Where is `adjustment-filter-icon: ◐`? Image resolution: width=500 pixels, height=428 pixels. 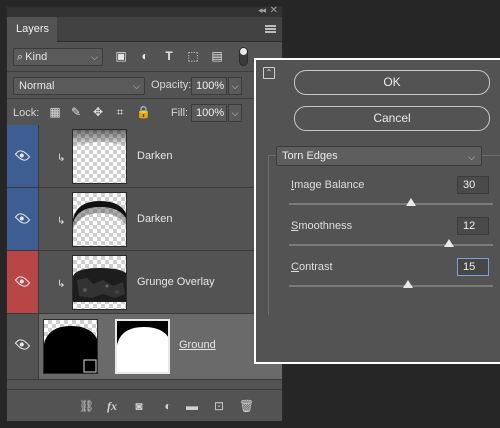 adjustment-filter-icon: ◐ is located at coordinates (145, 56).